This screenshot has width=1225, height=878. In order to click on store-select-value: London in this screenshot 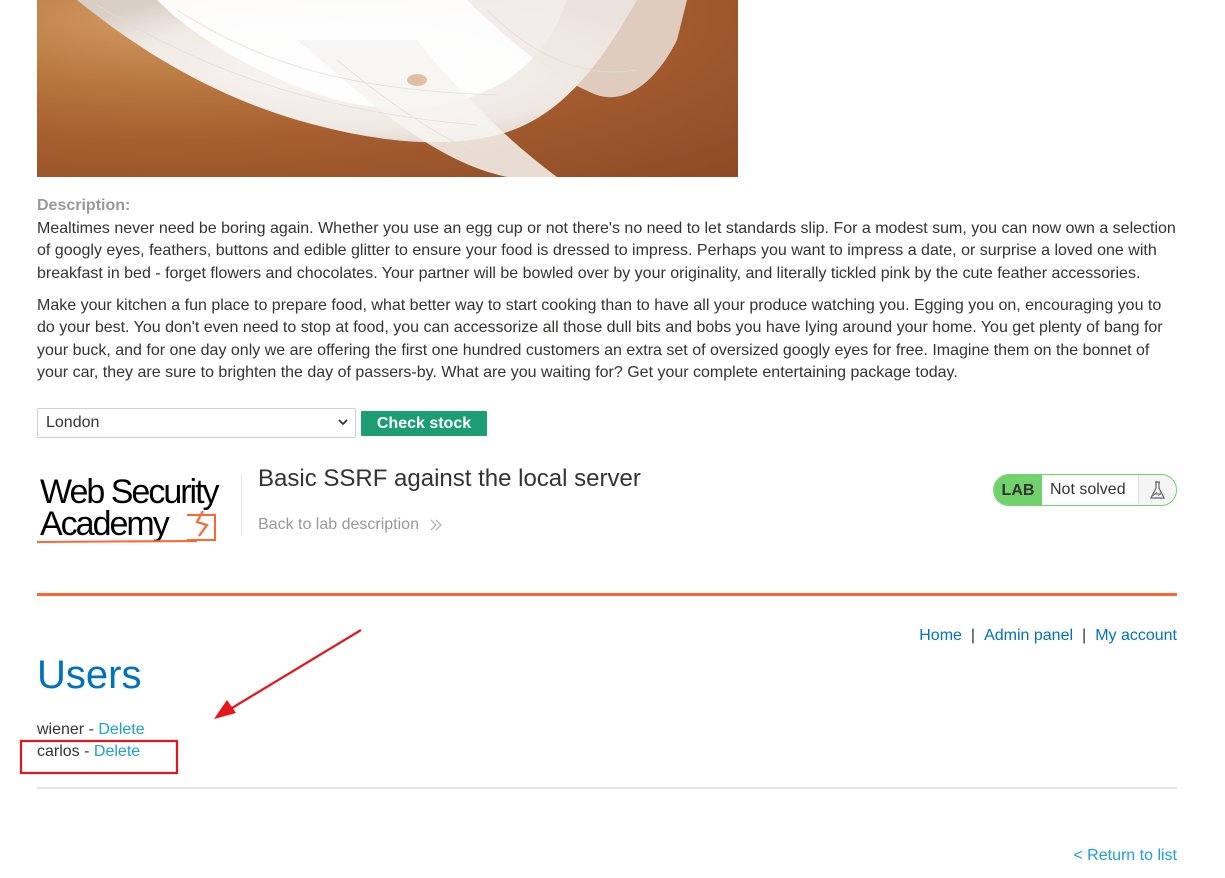, I will do `click(73, 422)`.